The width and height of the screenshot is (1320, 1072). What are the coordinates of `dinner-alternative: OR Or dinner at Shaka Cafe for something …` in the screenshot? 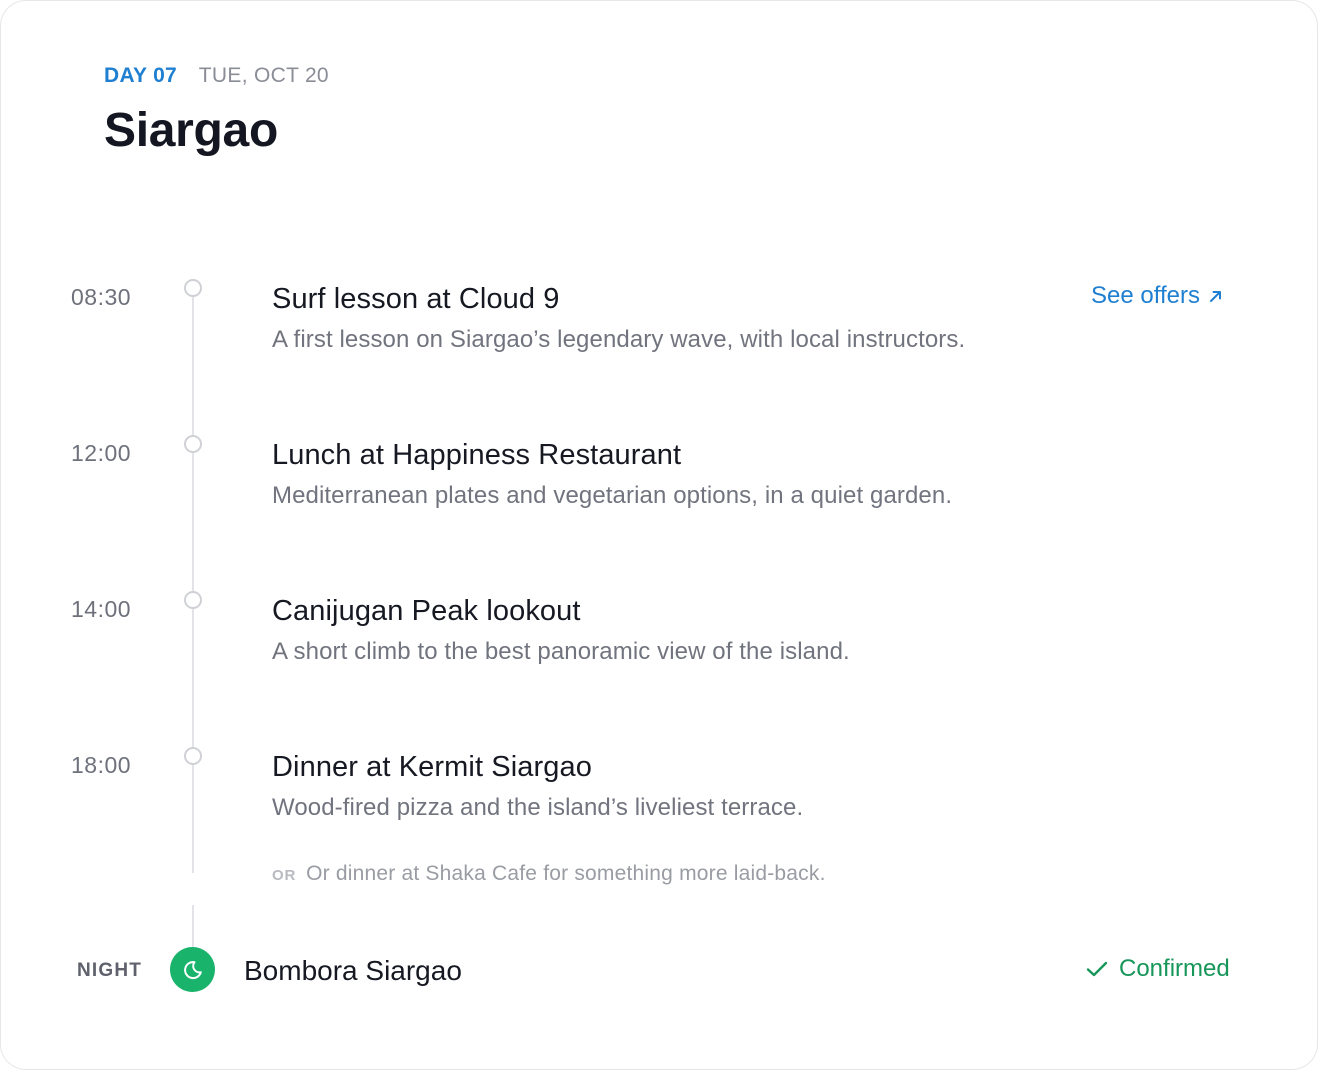 It's located at (549, 875).